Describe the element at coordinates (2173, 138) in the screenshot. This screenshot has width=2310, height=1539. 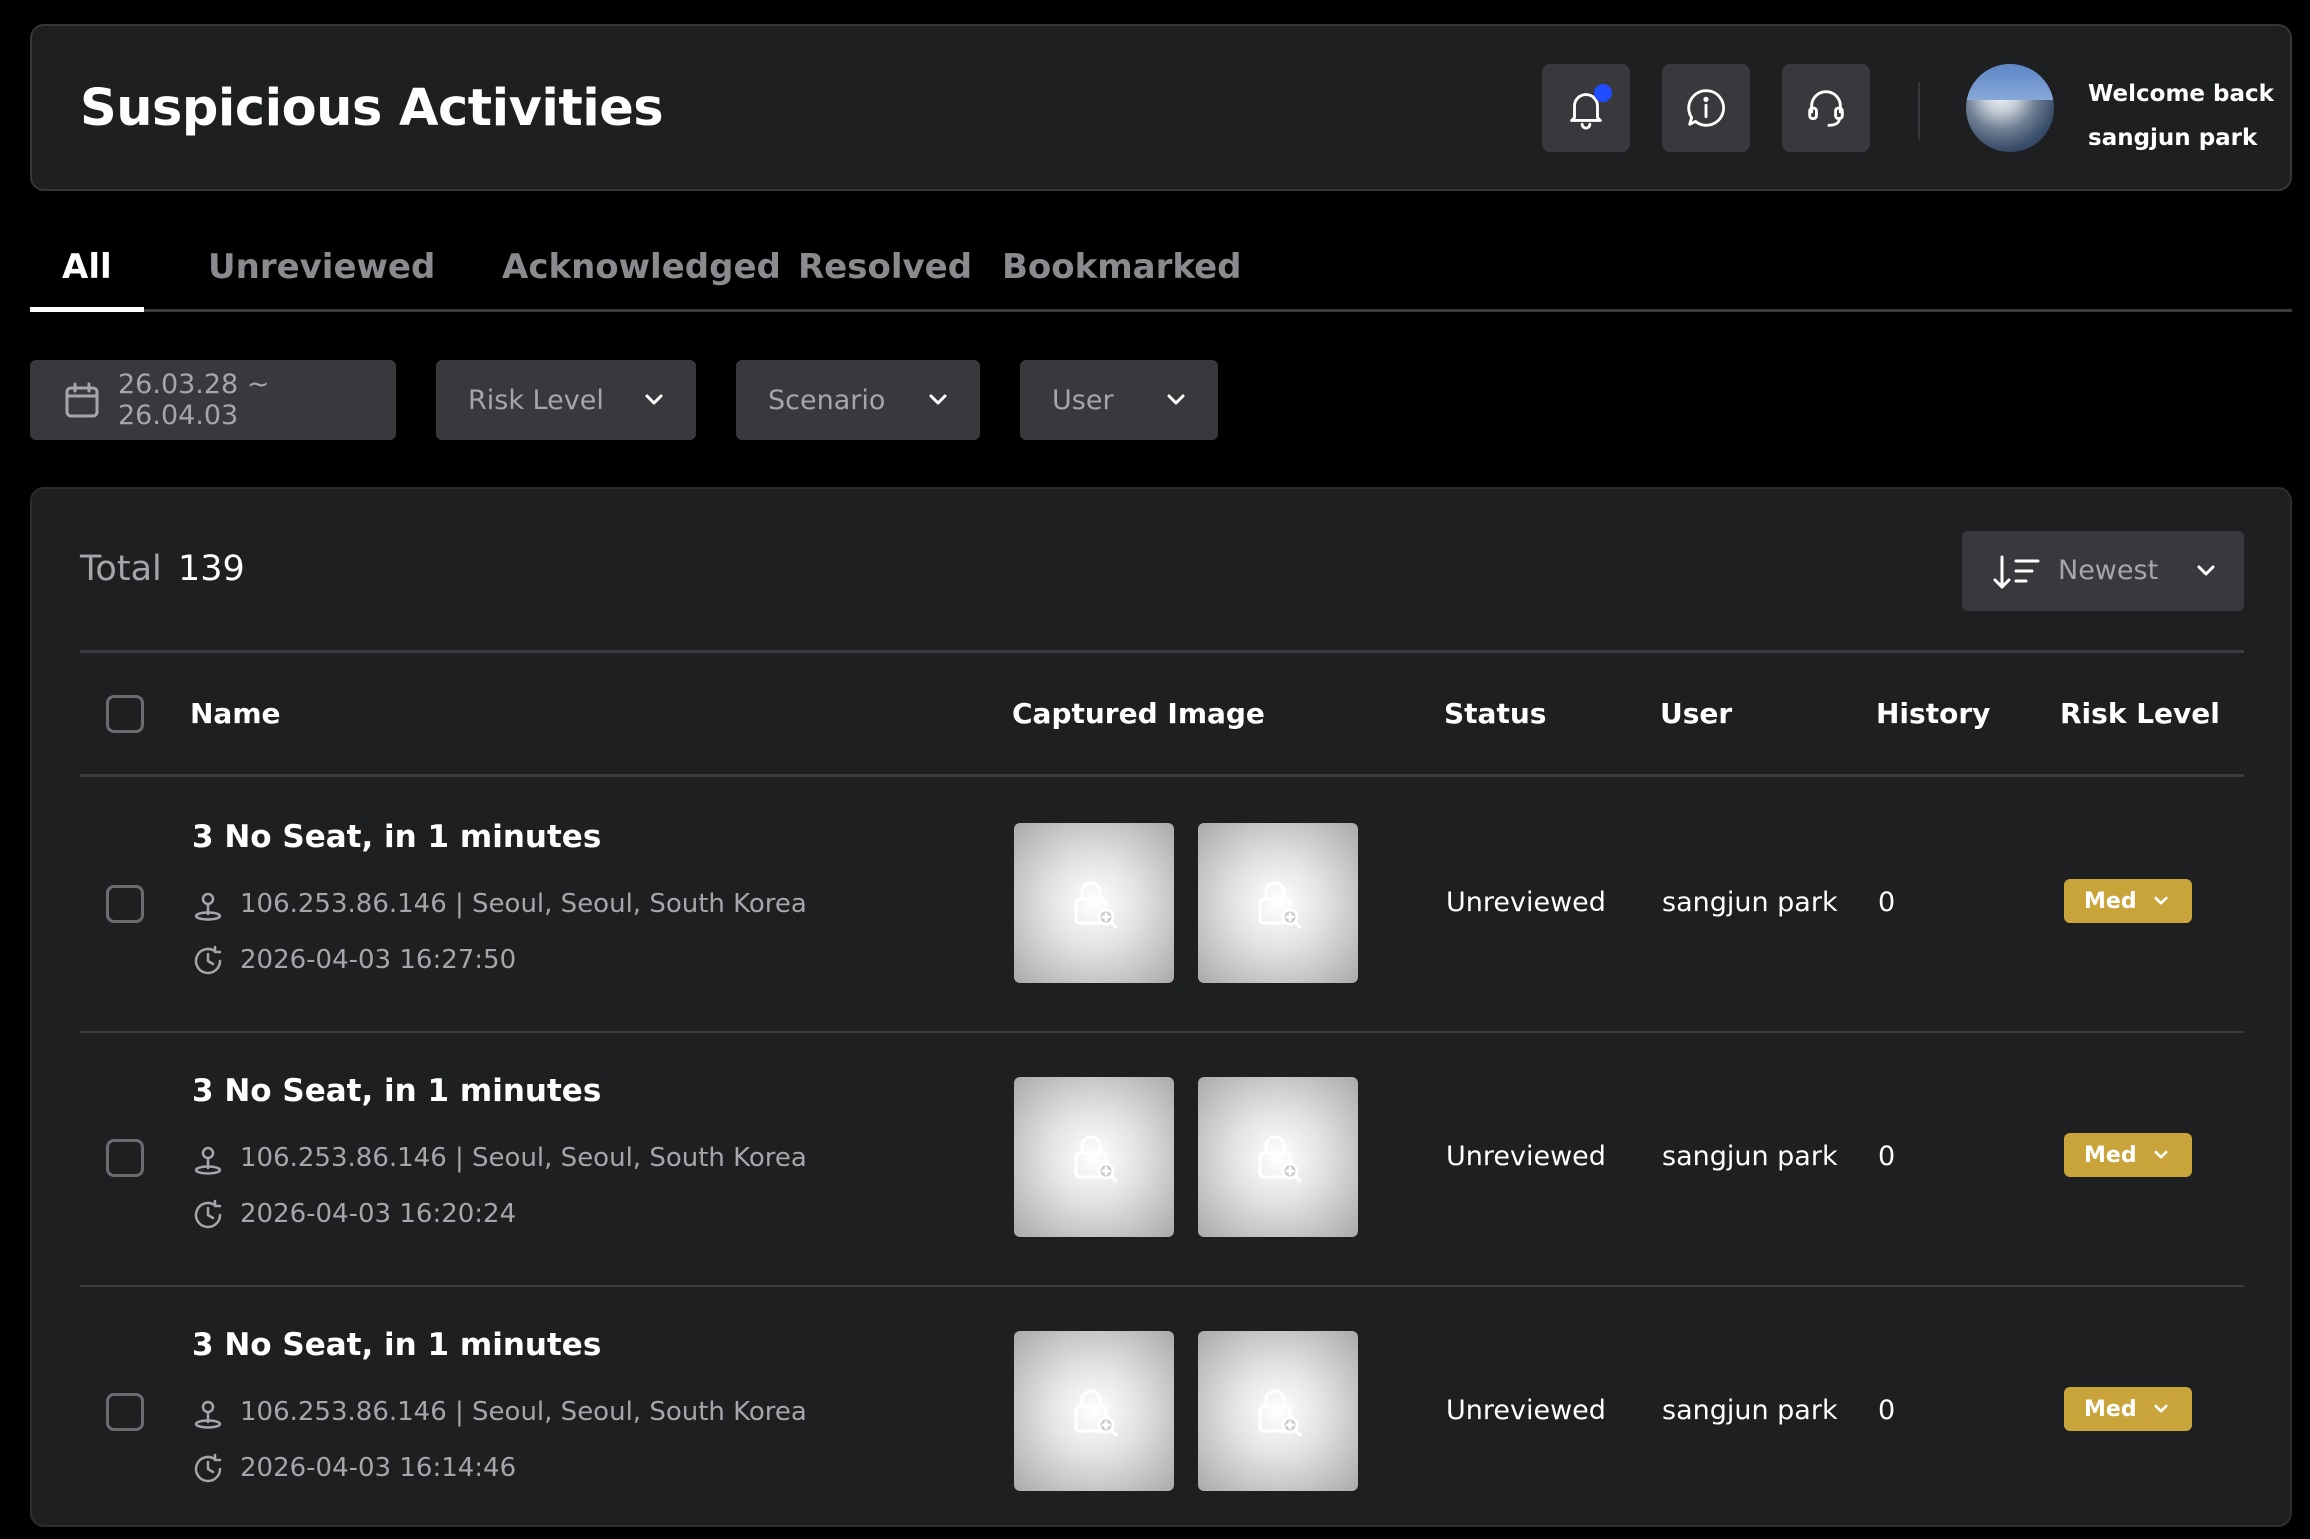
I see `username: sangjun park` at that location.